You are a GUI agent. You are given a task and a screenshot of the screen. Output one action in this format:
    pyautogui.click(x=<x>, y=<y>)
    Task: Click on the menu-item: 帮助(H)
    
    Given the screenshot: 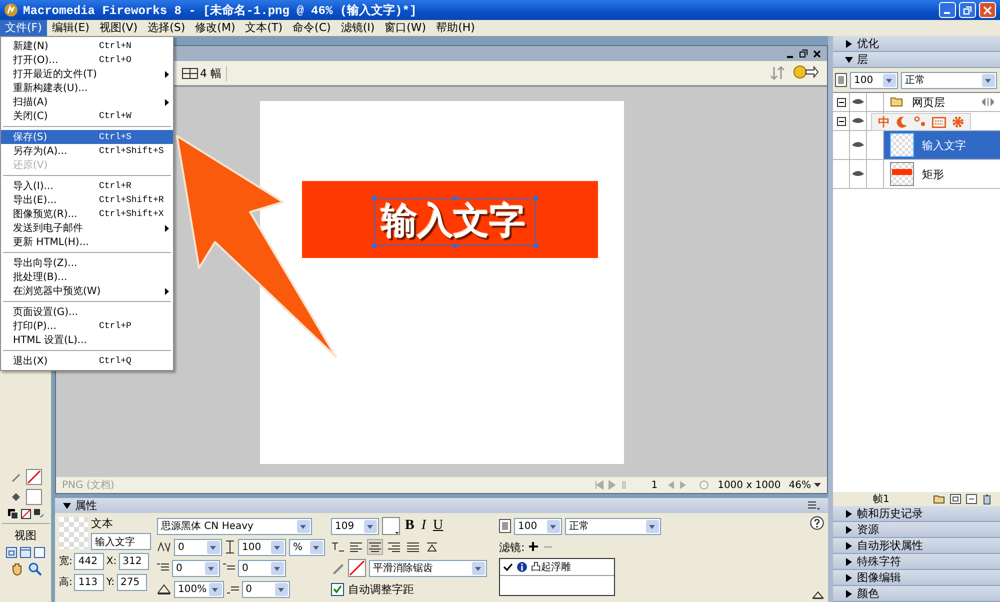 What is the action you would take?
    pyautogui.click(x=455, y=28)
    